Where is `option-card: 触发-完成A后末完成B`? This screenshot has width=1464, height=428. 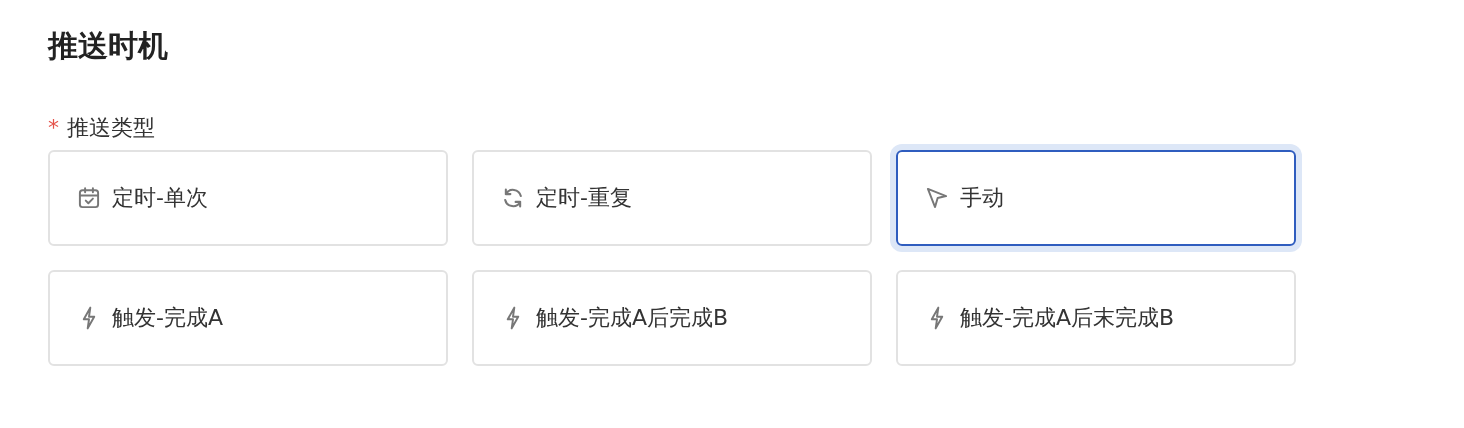
option-card: 触发-完成A后末完成B is located at coordinates (1096, 318).